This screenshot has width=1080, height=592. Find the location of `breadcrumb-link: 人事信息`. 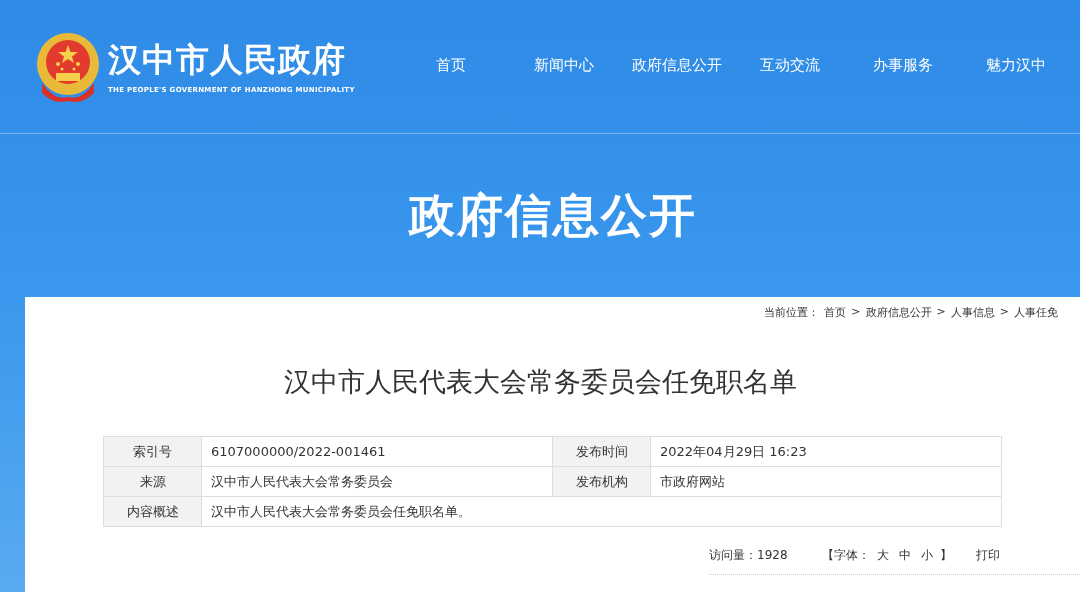

breadcrumb-link: 人事信息 is located at coordinates (972, 312).